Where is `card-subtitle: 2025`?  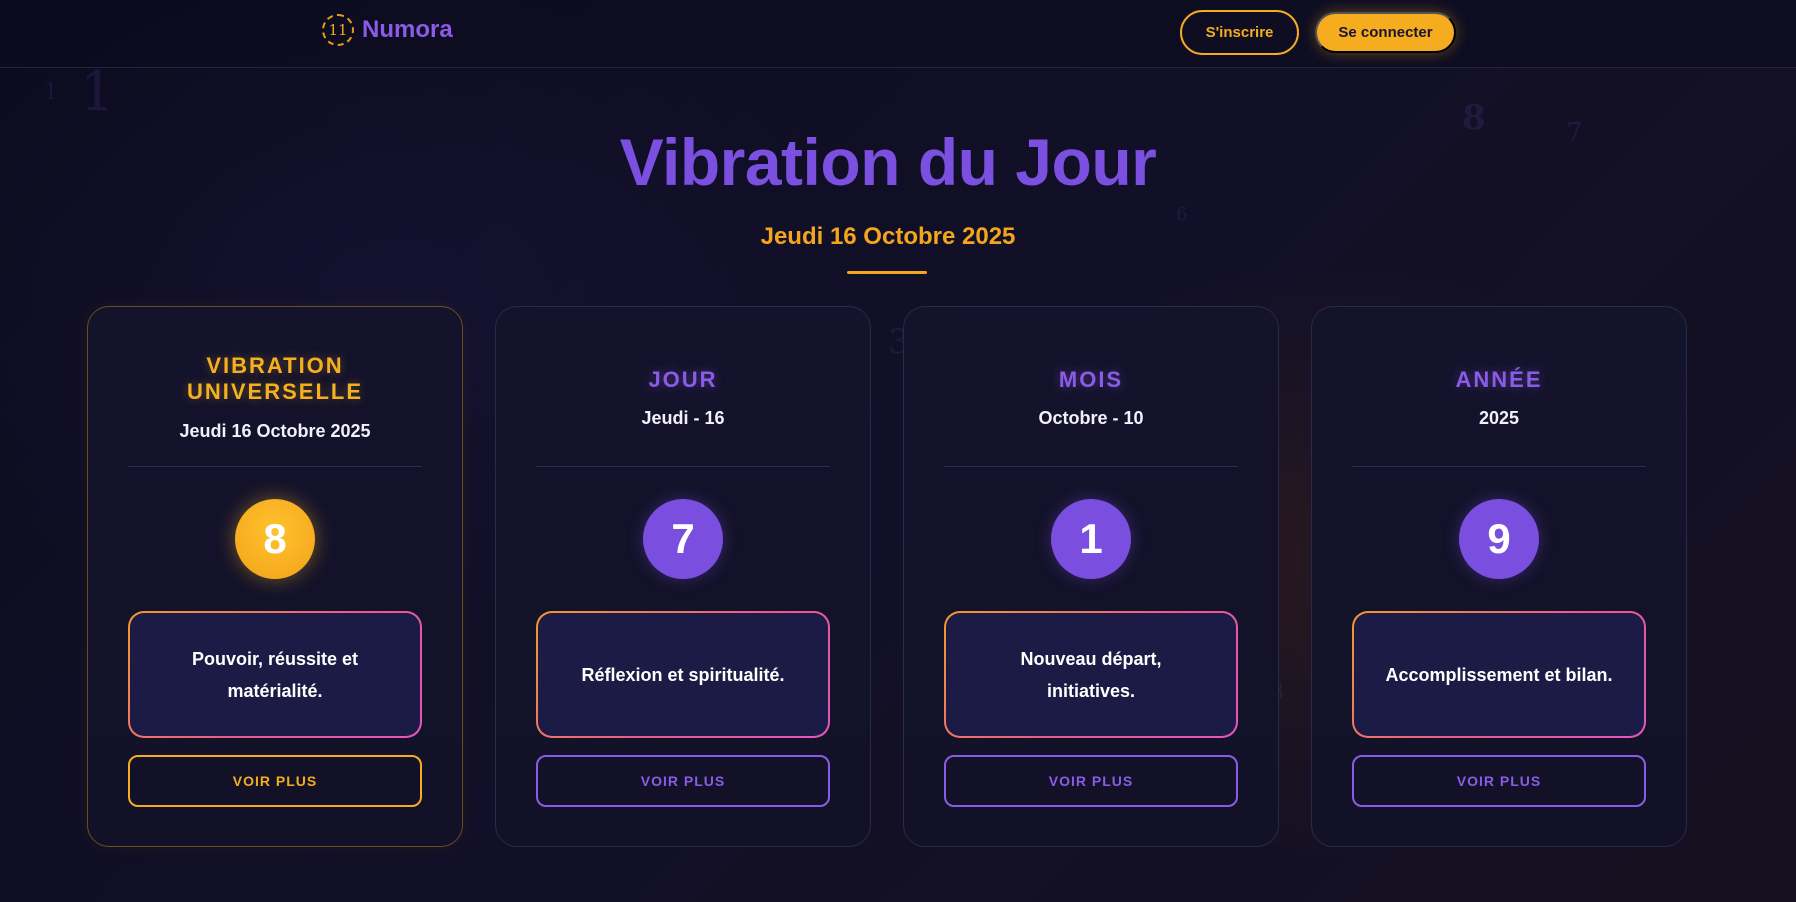 card-subtitle: 2025 is located at coordinates (1499, 418).